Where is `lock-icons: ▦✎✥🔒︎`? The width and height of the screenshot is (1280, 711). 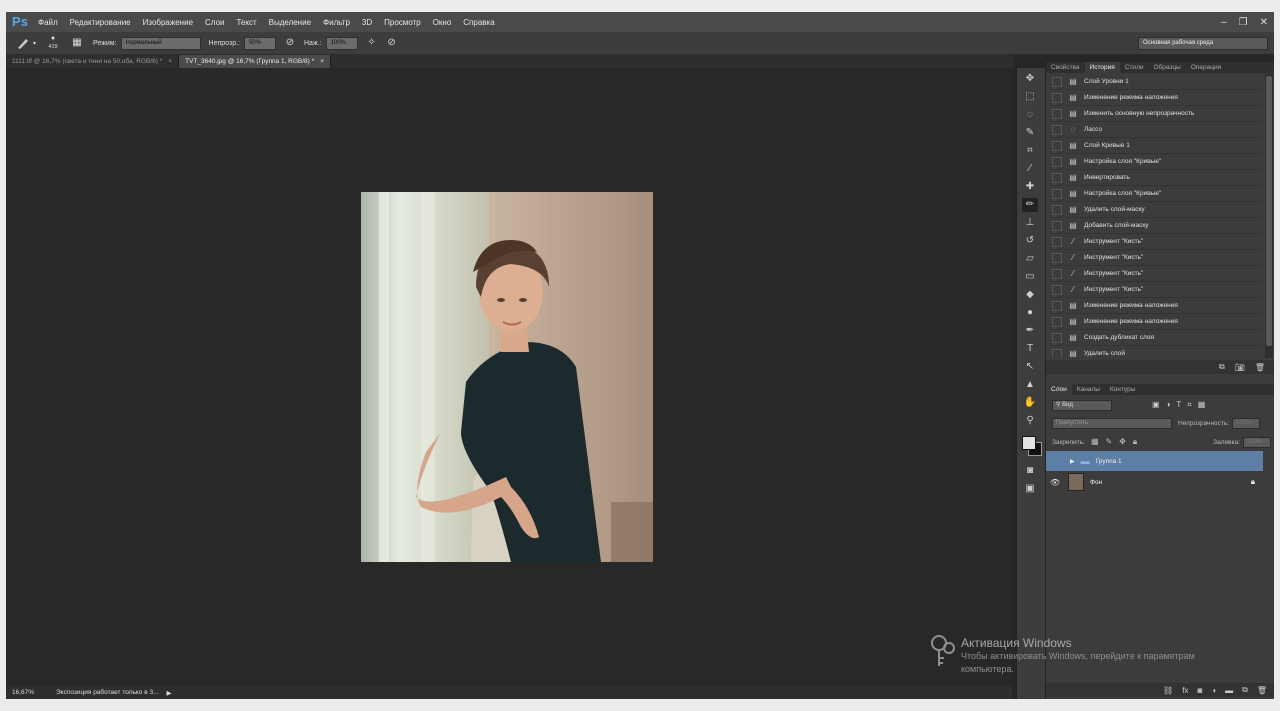
lock-icons: ▦✎✥🔒︎ is located at coordinates (1117, 442).